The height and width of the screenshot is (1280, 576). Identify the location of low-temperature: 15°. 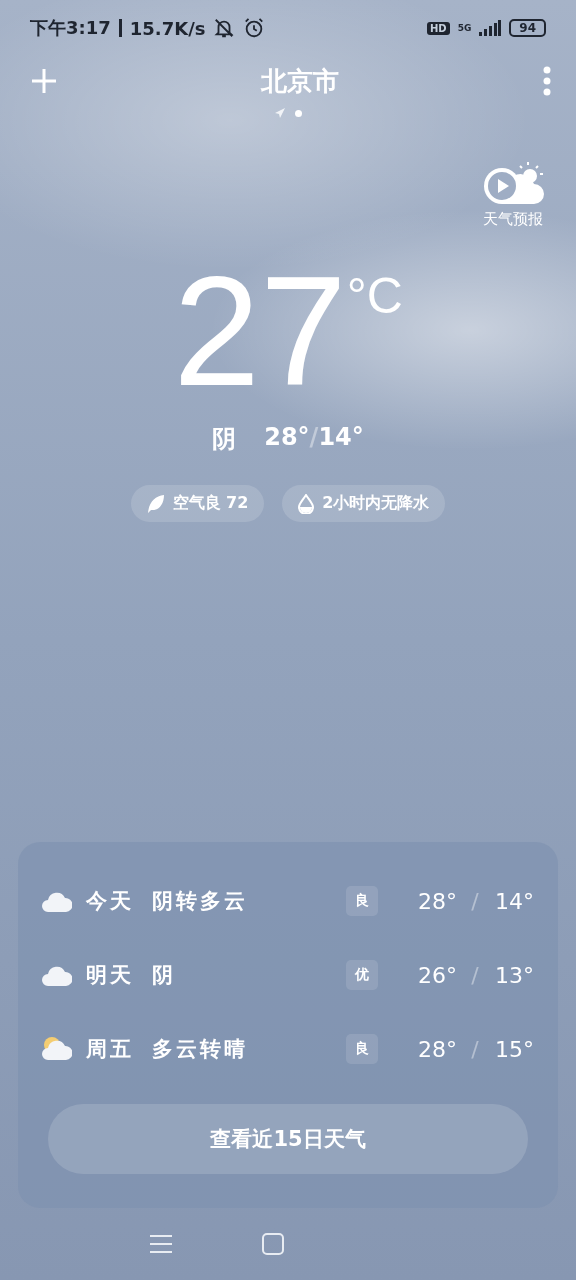
(514, 1049).